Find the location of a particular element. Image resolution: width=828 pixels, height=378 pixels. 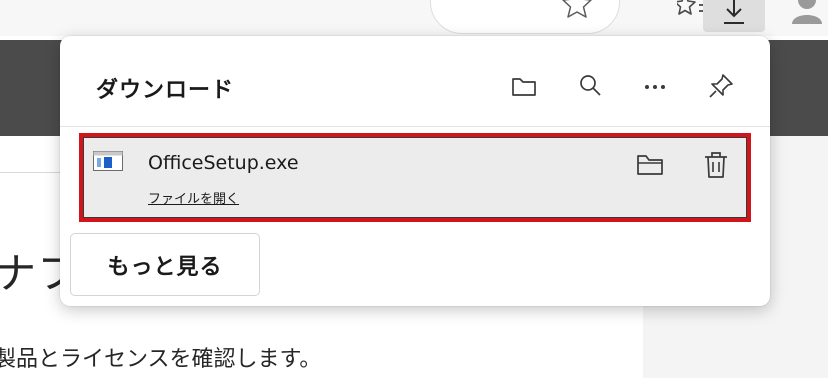

pin-icon is located at coordinates (721, 86).